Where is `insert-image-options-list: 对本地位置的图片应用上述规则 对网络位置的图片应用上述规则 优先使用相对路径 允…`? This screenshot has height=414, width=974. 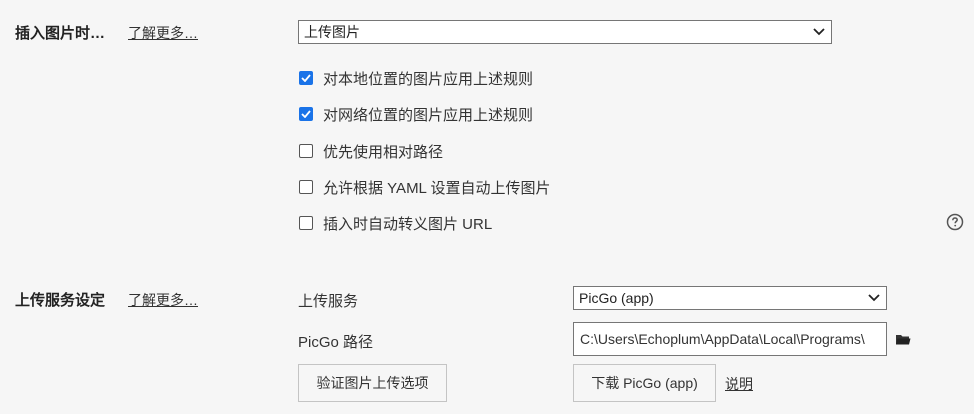
insert-image-options-list: 对本地位置的图片应用上述规则 对网络位置的图片应用上述规则 优先使用相对路径 允… is located at coordinates (425, 150).